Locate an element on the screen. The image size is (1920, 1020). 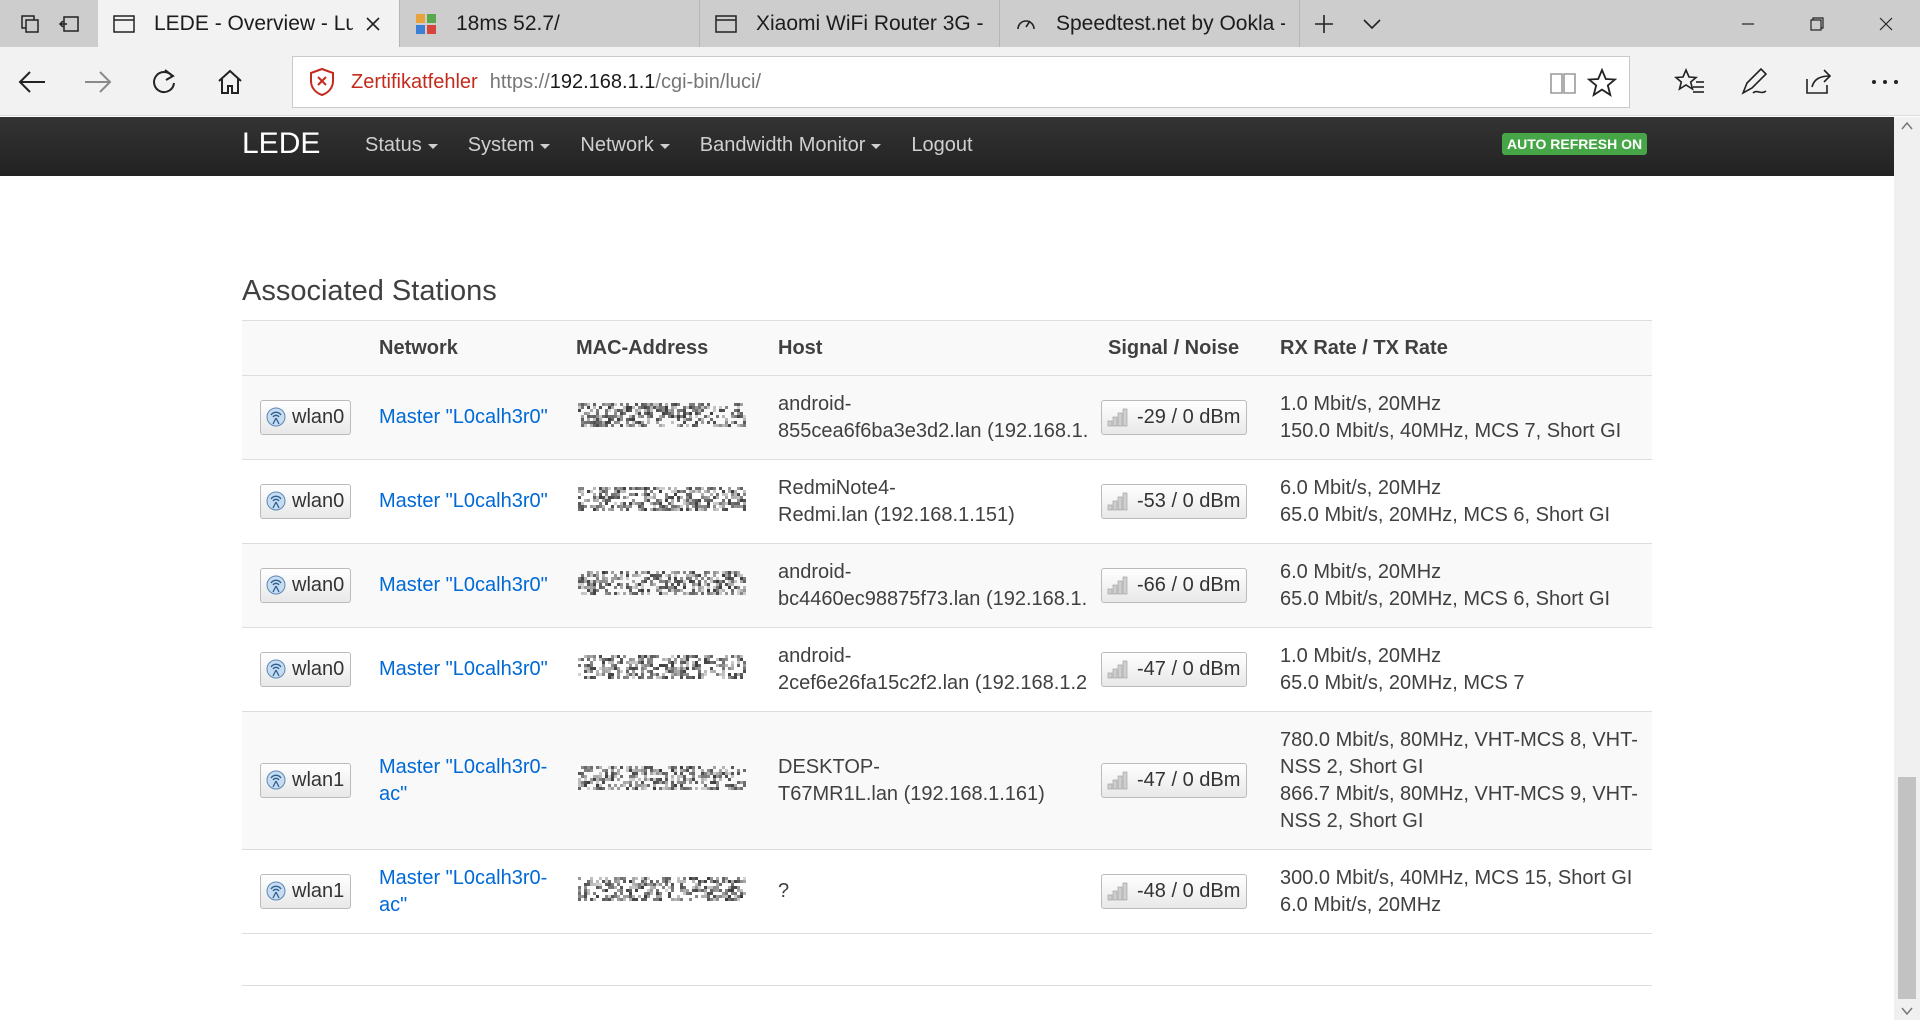
signal-cell: -66 / 0 dBm is located at coordinates (1182, 585).